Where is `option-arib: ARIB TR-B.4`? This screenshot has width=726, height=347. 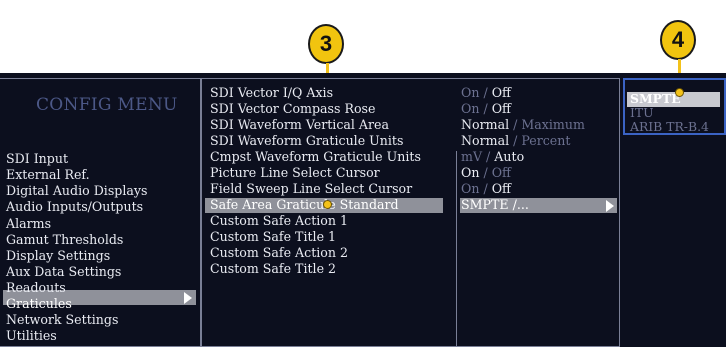
option-arib: ARIB TR-B.4 is located at coordinates (669, 126).